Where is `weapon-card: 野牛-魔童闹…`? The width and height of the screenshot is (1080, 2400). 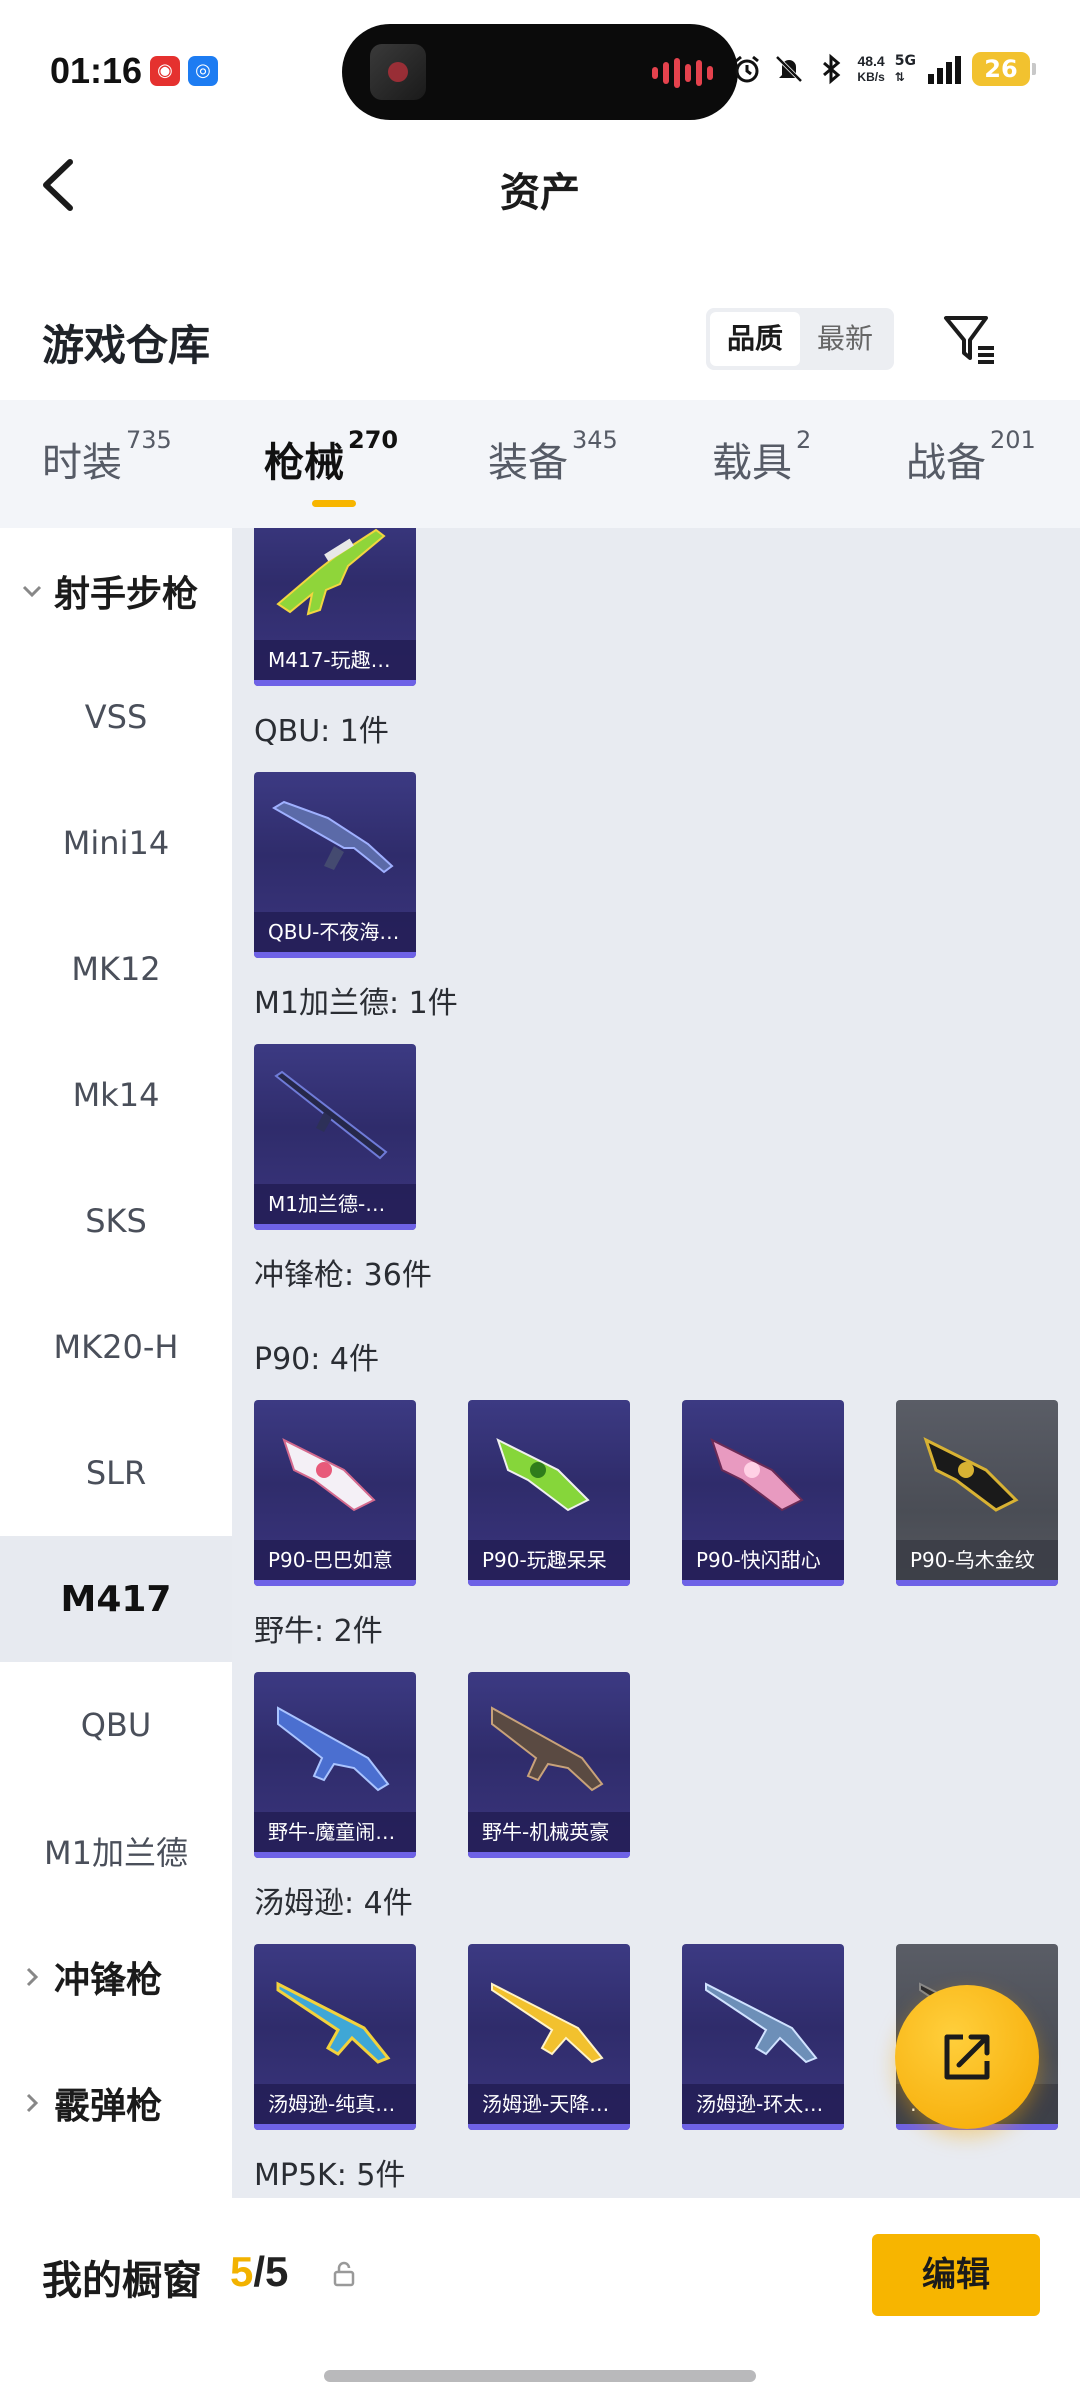 weapon-card: 野牛-魔童闹… is located at coordinates (335, 1765).